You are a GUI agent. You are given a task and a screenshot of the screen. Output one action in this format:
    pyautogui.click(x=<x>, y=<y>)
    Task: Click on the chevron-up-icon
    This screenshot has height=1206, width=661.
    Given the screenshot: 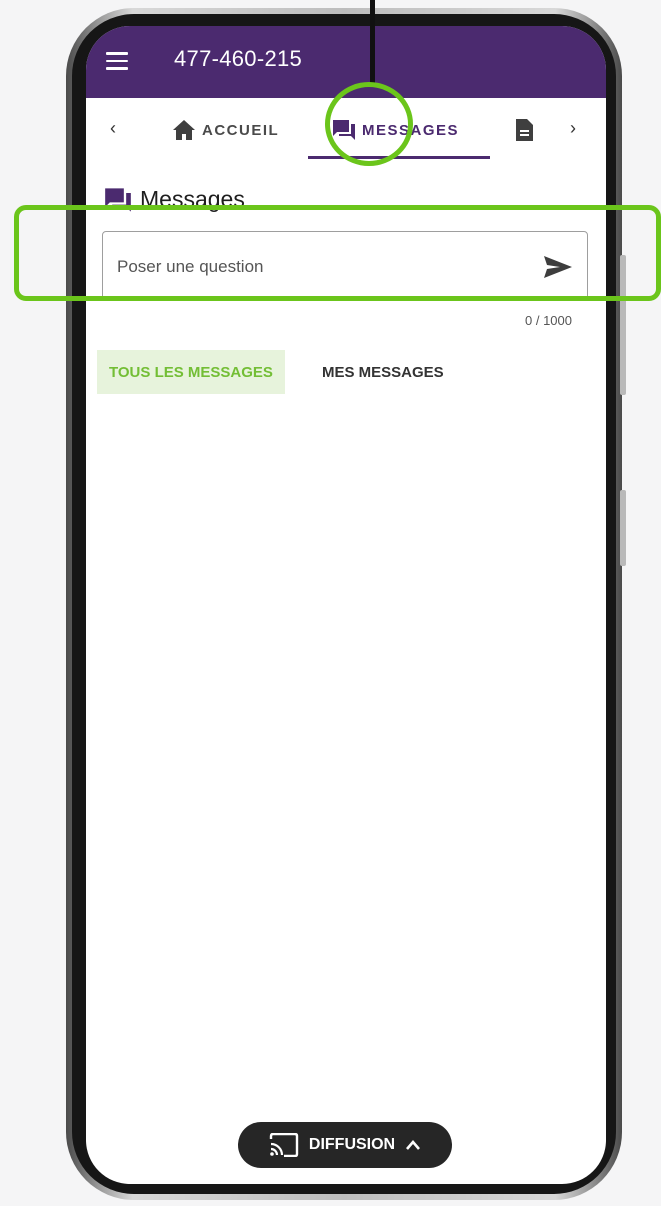 What is the action you would take?
    pyautogui.click(x=413, y=1145)
    